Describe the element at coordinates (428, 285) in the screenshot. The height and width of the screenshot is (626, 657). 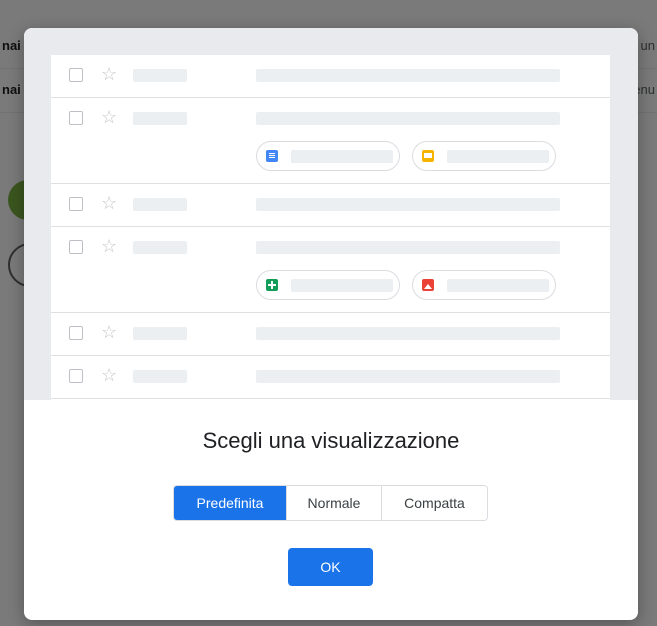
I see `image-icon` at that location.